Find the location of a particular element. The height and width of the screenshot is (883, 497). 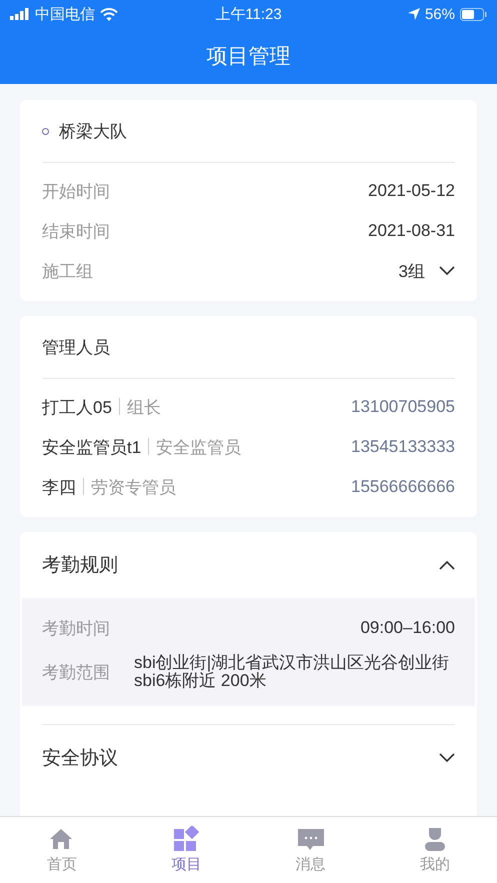

section-title: 管理人员 is located at coordinates (76, 347).